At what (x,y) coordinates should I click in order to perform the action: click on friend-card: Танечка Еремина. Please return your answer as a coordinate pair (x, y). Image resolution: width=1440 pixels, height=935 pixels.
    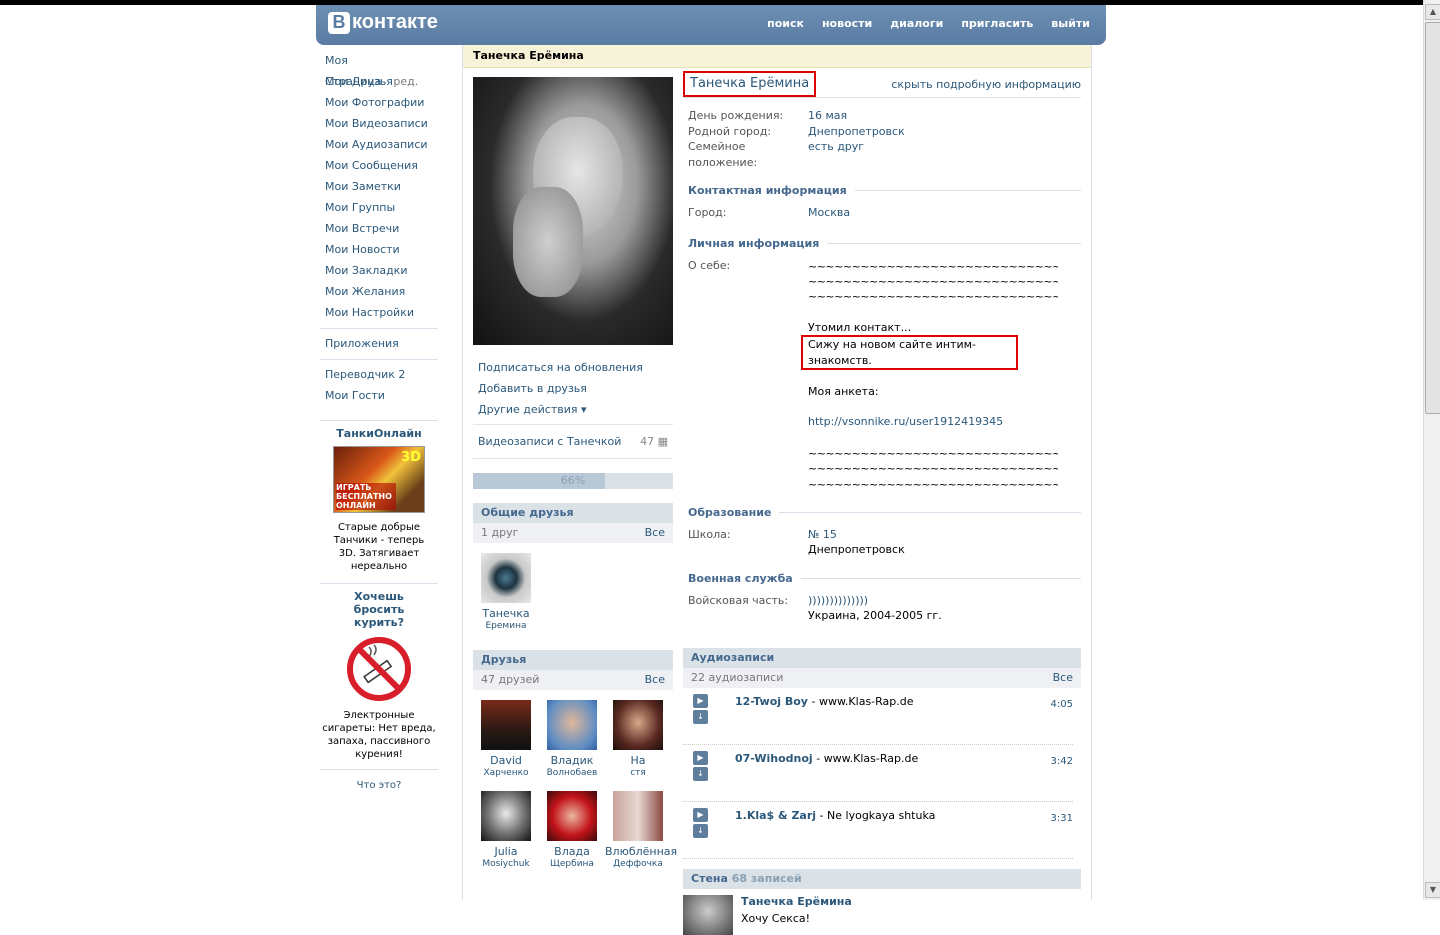
    Looking at the image, I should click on (506, 590).